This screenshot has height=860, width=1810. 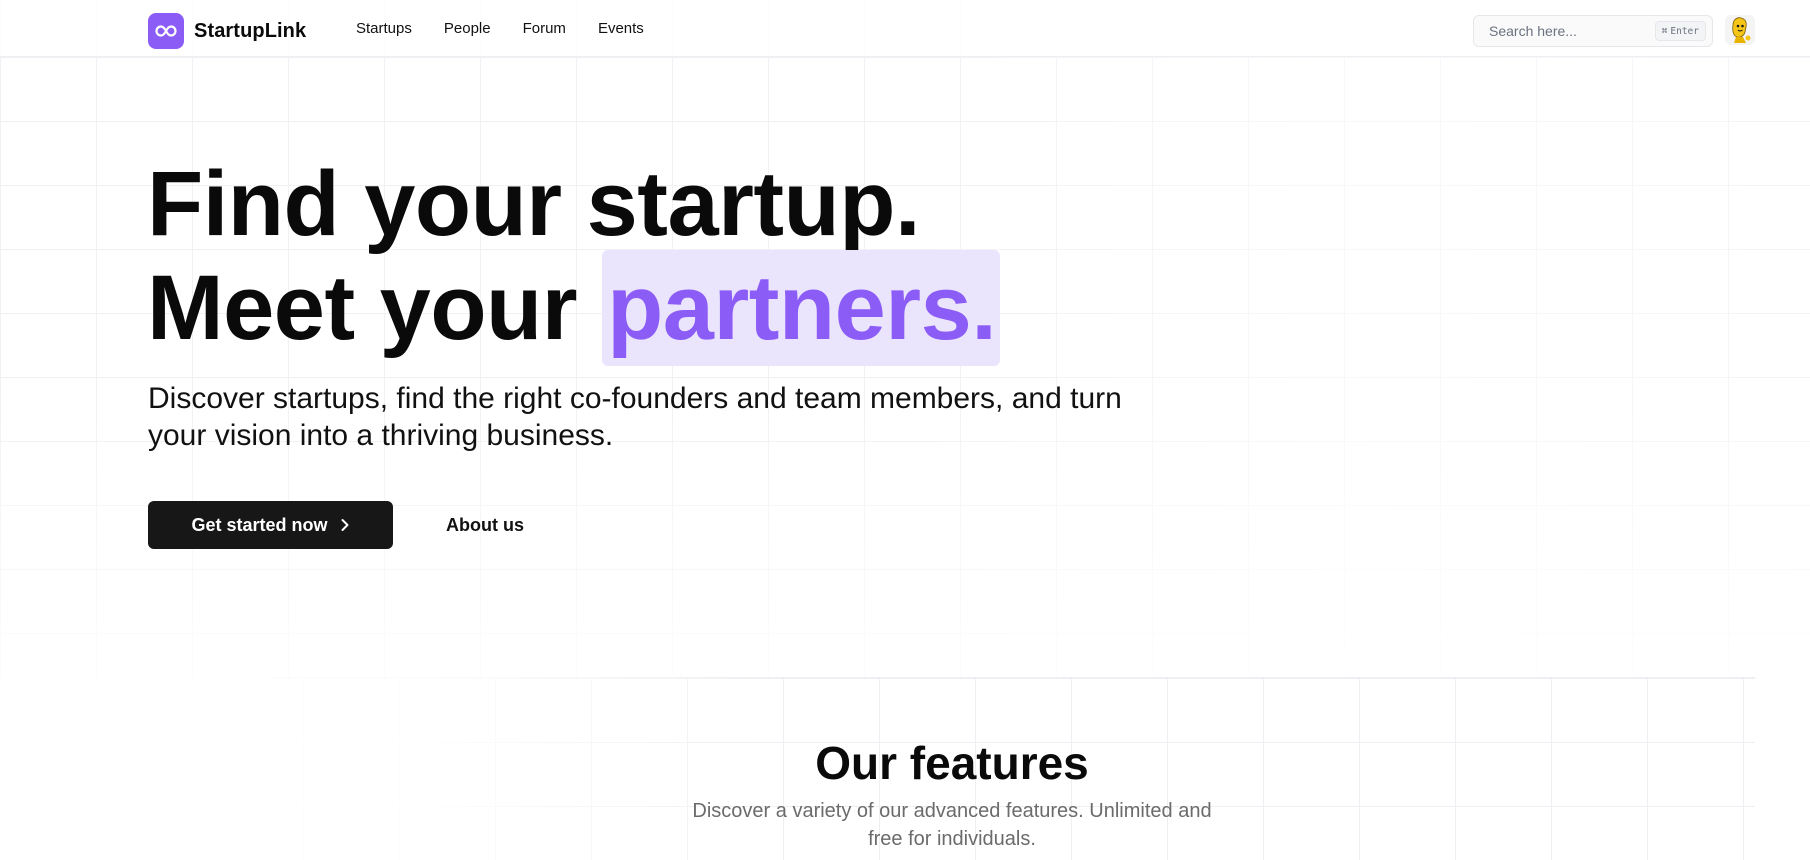 I want to click on get-started-label: Get started now, so click(x=259, y=524).